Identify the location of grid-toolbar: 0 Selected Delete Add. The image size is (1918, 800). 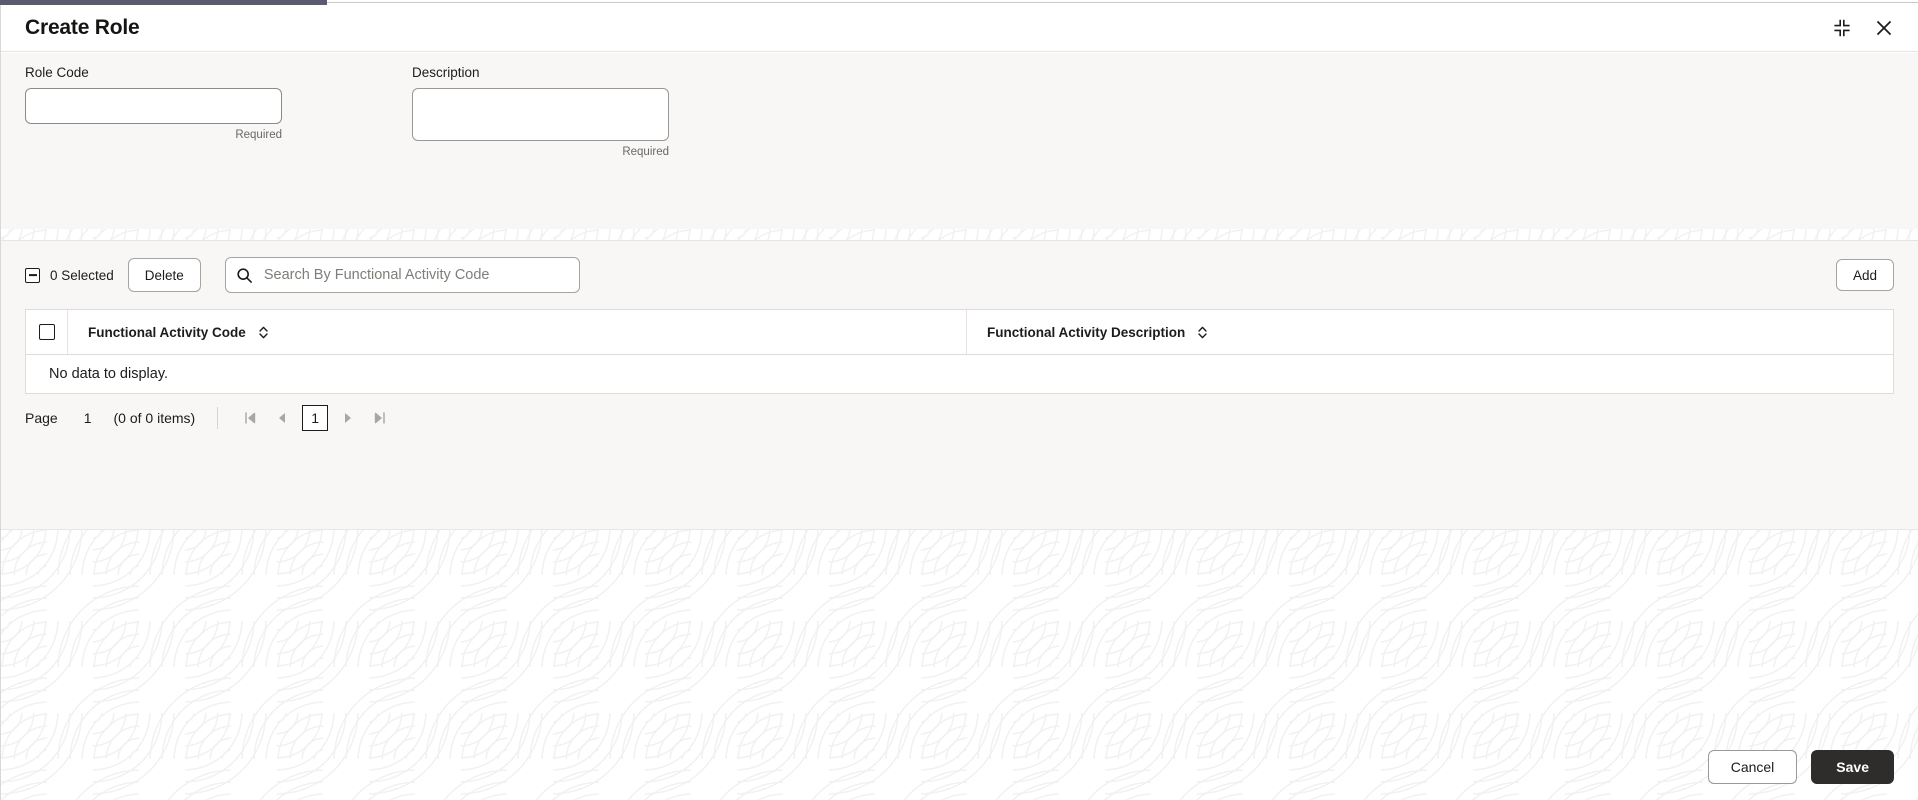
(959, 275).